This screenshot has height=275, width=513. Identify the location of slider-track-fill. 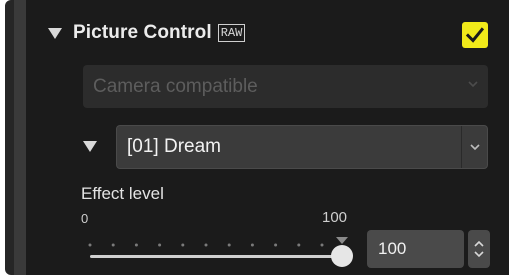
(216, 256).